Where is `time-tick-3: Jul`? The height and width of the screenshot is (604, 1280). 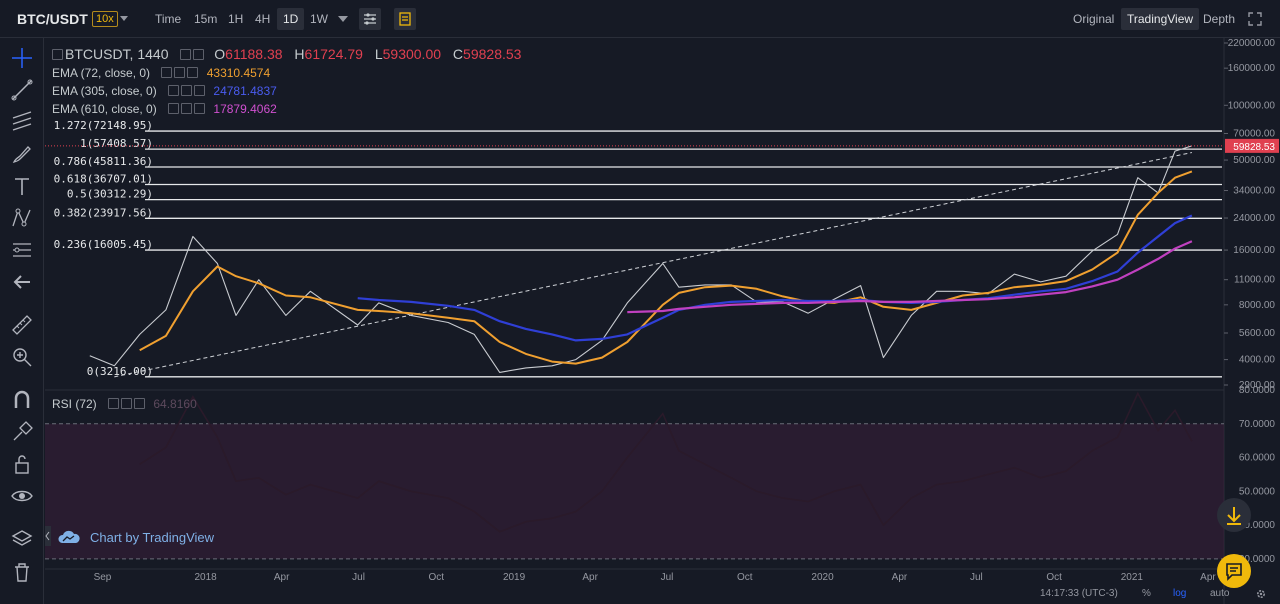 time-tick-3: Jul is located at coordinates (358, 577).